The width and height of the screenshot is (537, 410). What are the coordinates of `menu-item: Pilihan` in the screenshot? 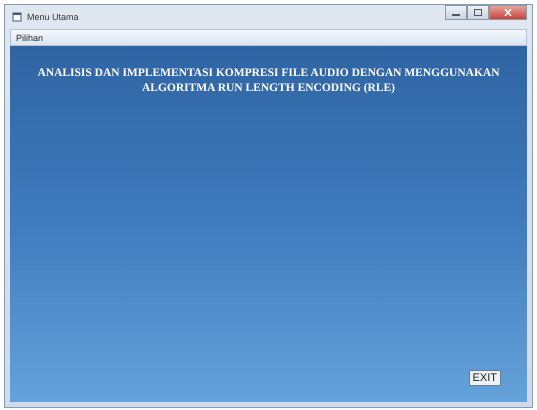 It's located at (29, 37).